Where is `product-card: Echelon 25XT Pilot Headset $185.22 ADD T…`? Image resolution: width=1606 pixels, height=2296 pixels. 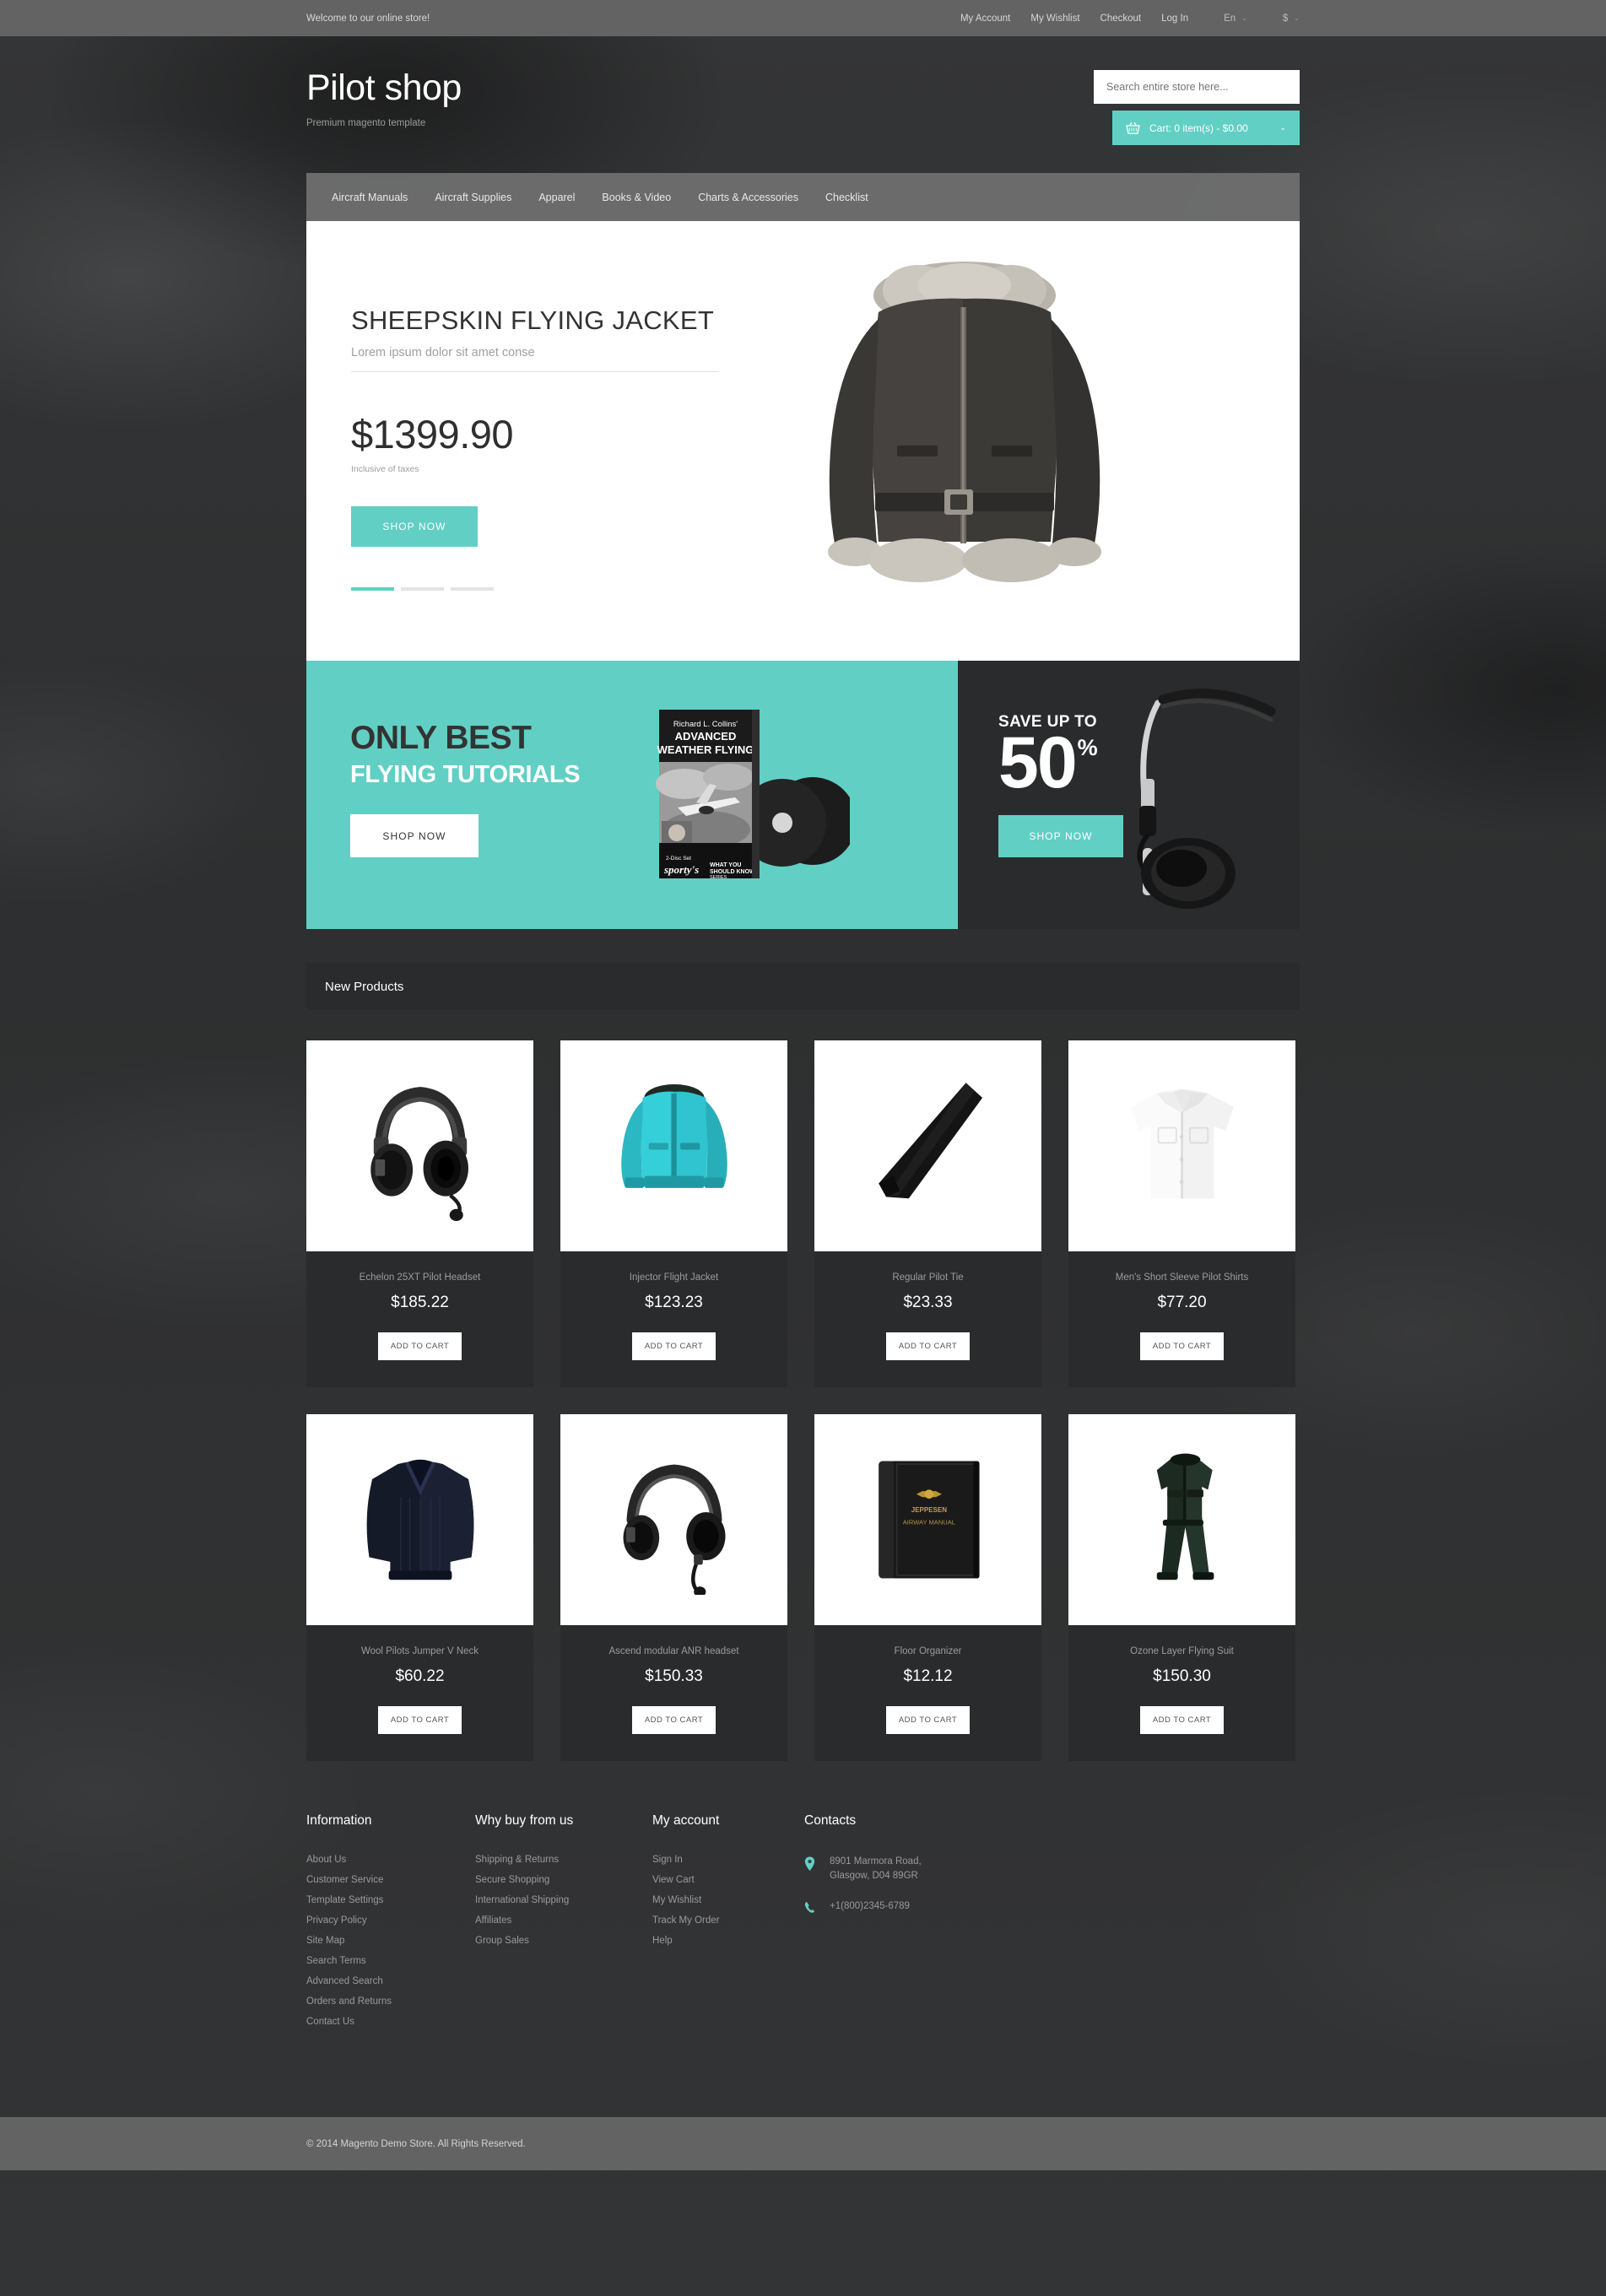
product-card: Echelon 25XT Pilot Headset $185.22 ADD T… is located at coordinates (420, 1213).